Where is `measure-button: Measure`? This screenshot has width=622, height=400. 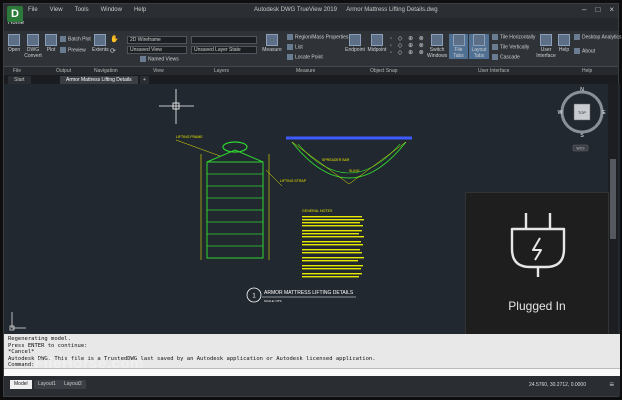 measure-button: Measure is located at coordinates (272, 43).